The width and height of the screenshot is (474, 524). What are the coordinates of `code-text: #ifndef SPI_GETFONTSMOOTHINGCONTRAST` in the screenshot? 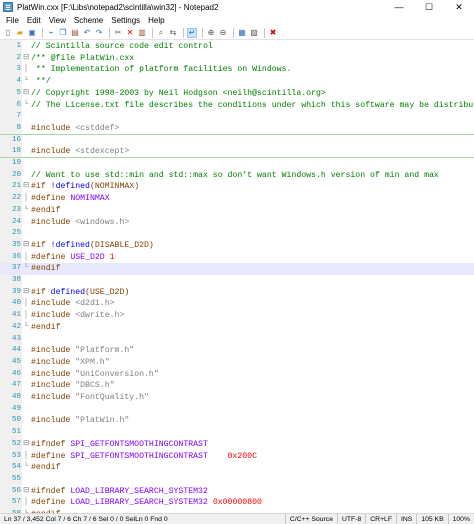 It's located at (119, 445).